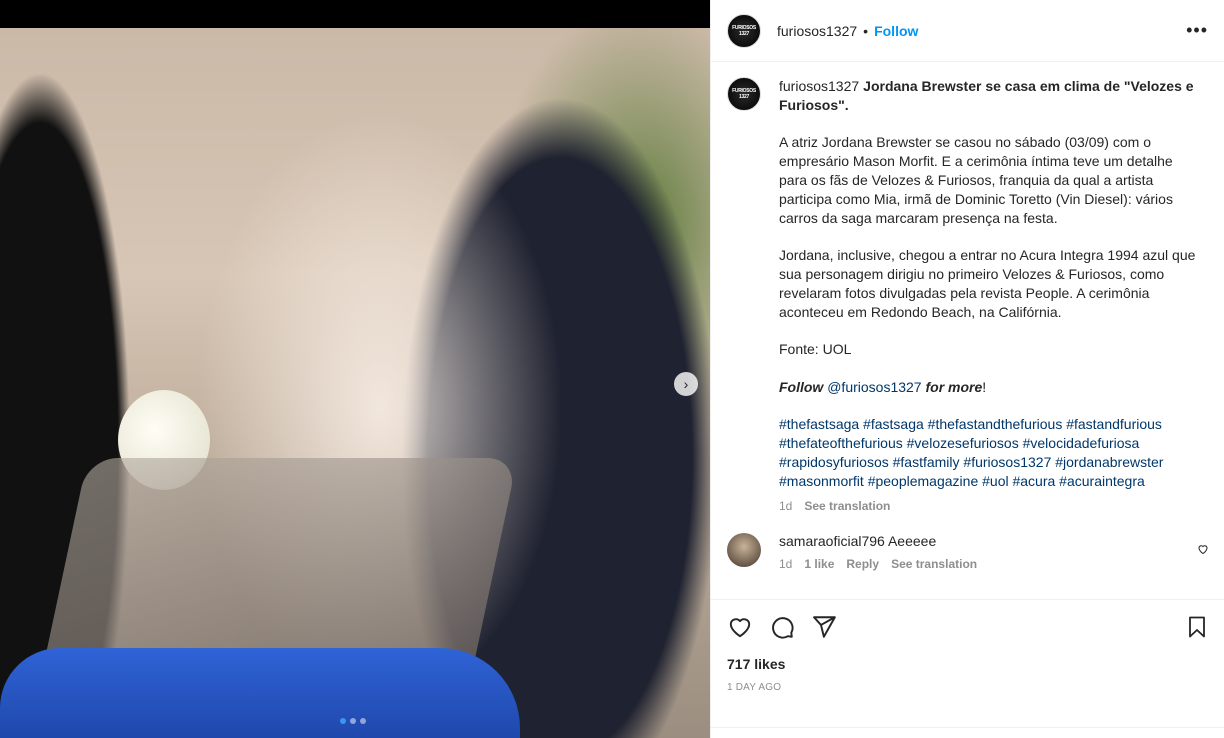 This screenshot has width=1224, height=738. What do you see at coordinates (786, 505) in the screenshot?
I see `caption-age: 1d` at bounding box center [786, 505].